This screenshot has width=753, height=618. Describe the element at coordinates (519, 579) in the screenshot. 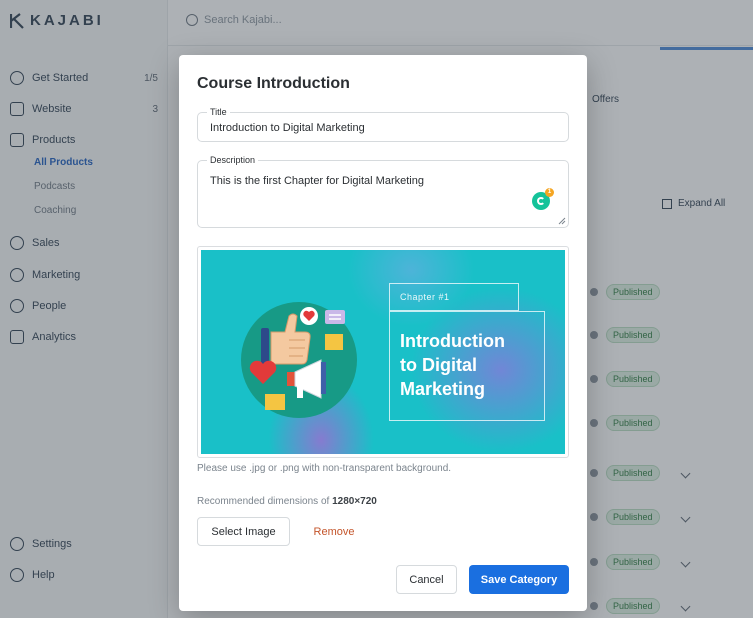

I see `save-category-button: Save Category` at that location.